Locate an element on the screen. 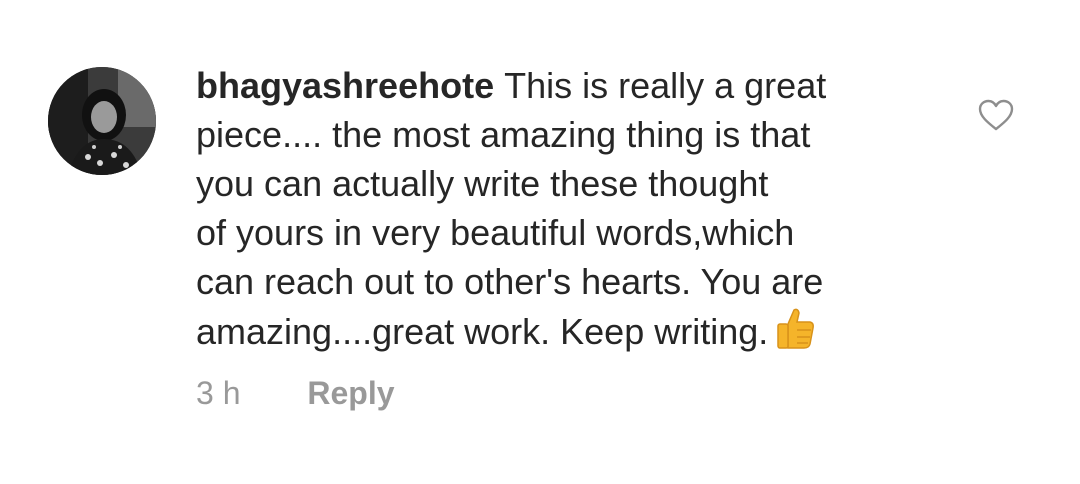  reply-button: Reply is located at coordinates (350, 393).